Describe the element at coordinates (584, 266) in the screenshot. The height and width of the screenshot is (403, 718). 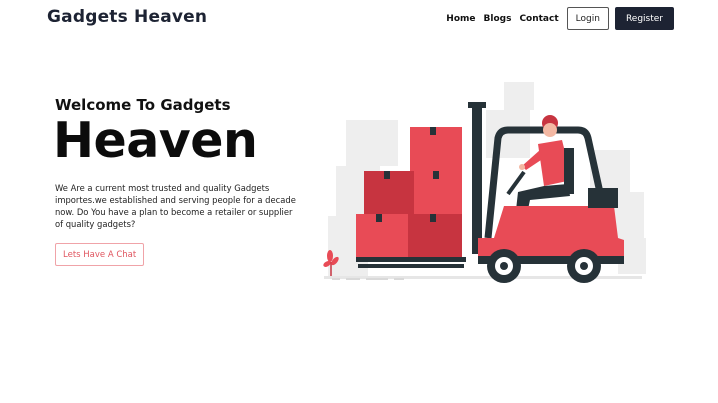
I see `rear-wheel` at that location.